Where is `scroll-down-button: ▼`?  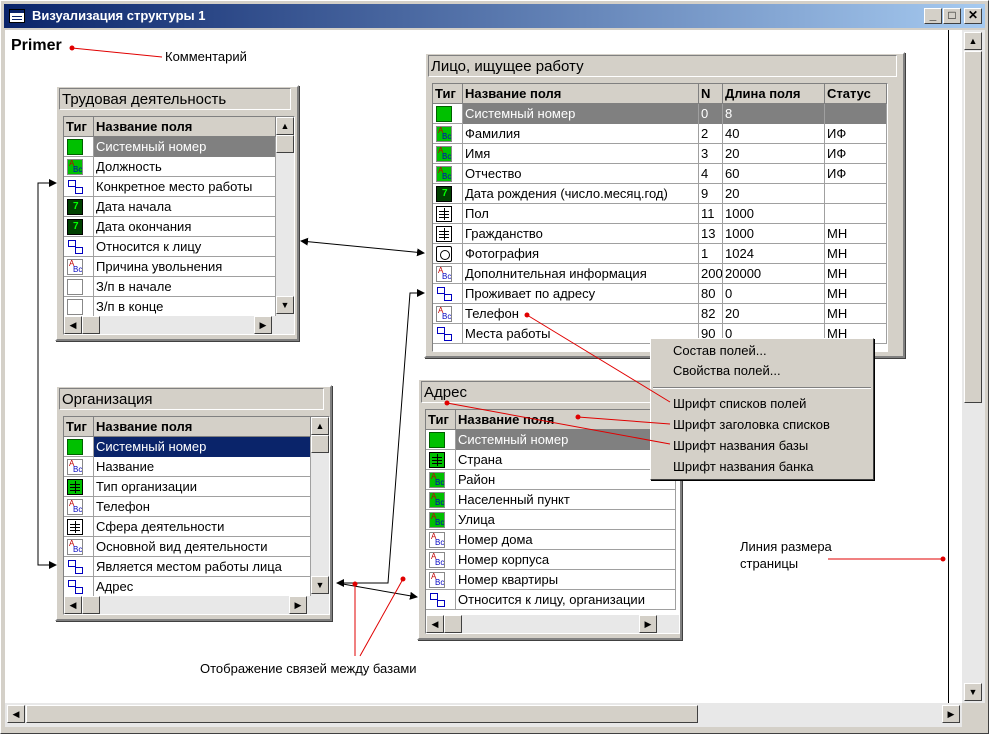
scroll-down-button: ▼ is located at coordinates (973, 692).